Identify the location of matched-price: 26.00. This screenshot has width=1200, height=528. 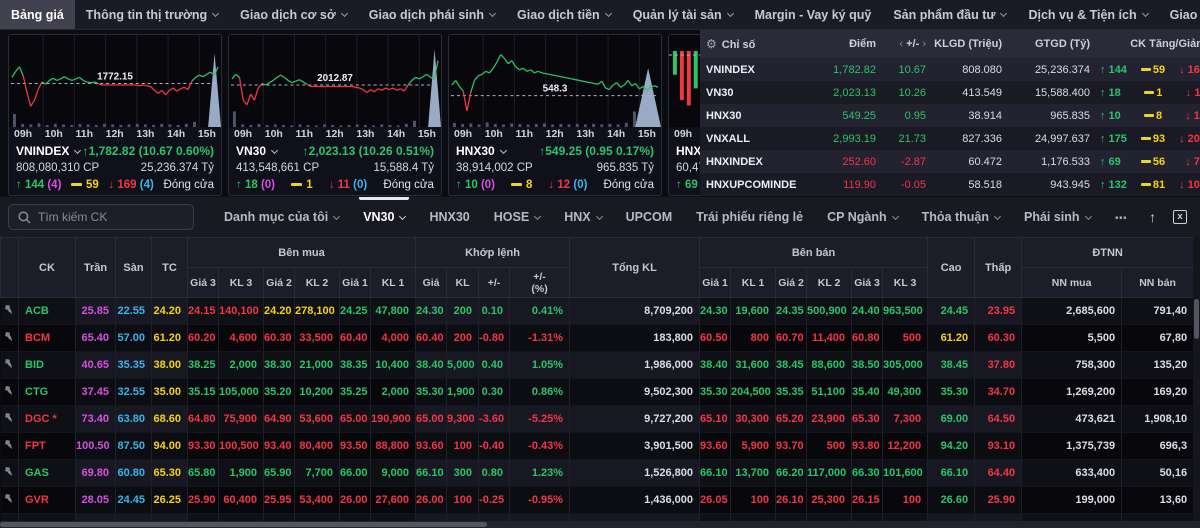
(431, 500).